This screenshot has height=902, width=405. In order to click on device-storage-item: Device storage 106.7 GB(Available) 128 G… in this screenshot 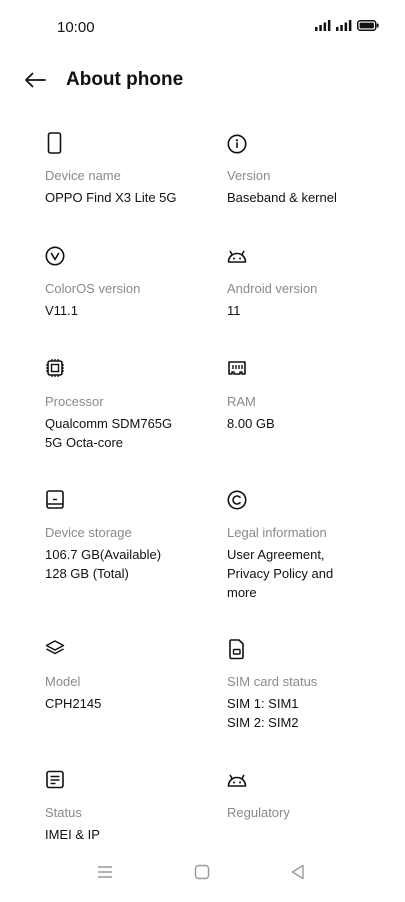, I will do `click(130, 536)`.